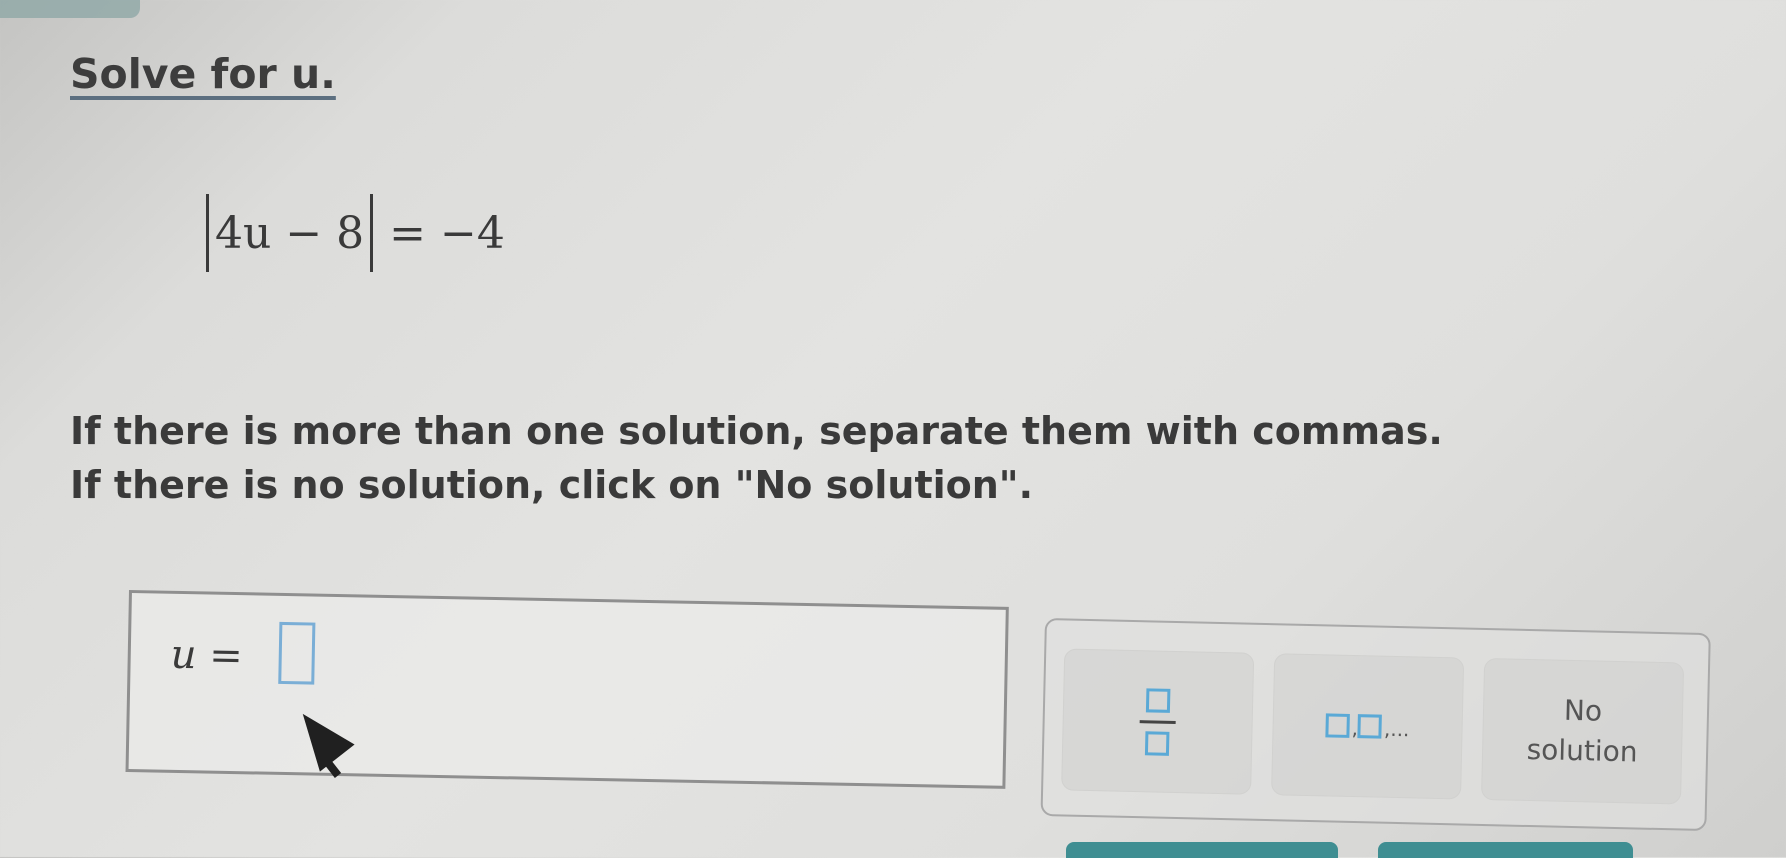  I want to click on no-solution-button: No solution, so click(1582, 731).